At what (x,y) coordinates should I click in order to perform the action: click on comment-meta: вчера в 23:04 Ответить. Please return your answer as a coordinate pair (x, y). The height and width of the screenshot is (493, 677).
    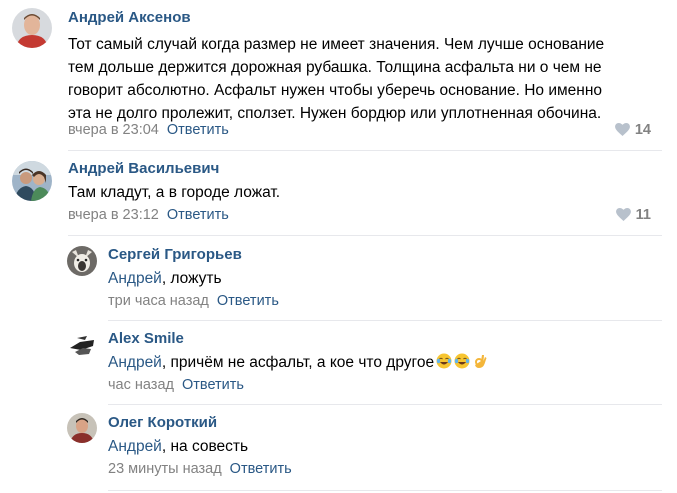
    Looking at the image, I should click on (148, 130).